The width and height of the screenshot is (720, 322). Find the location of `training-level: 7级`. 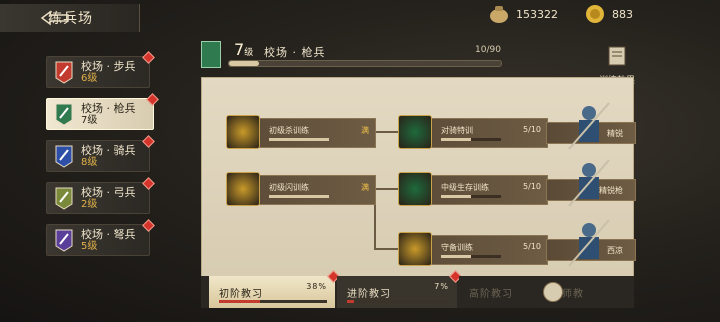

training-level: 7级 is located at coordinates (243, 49).